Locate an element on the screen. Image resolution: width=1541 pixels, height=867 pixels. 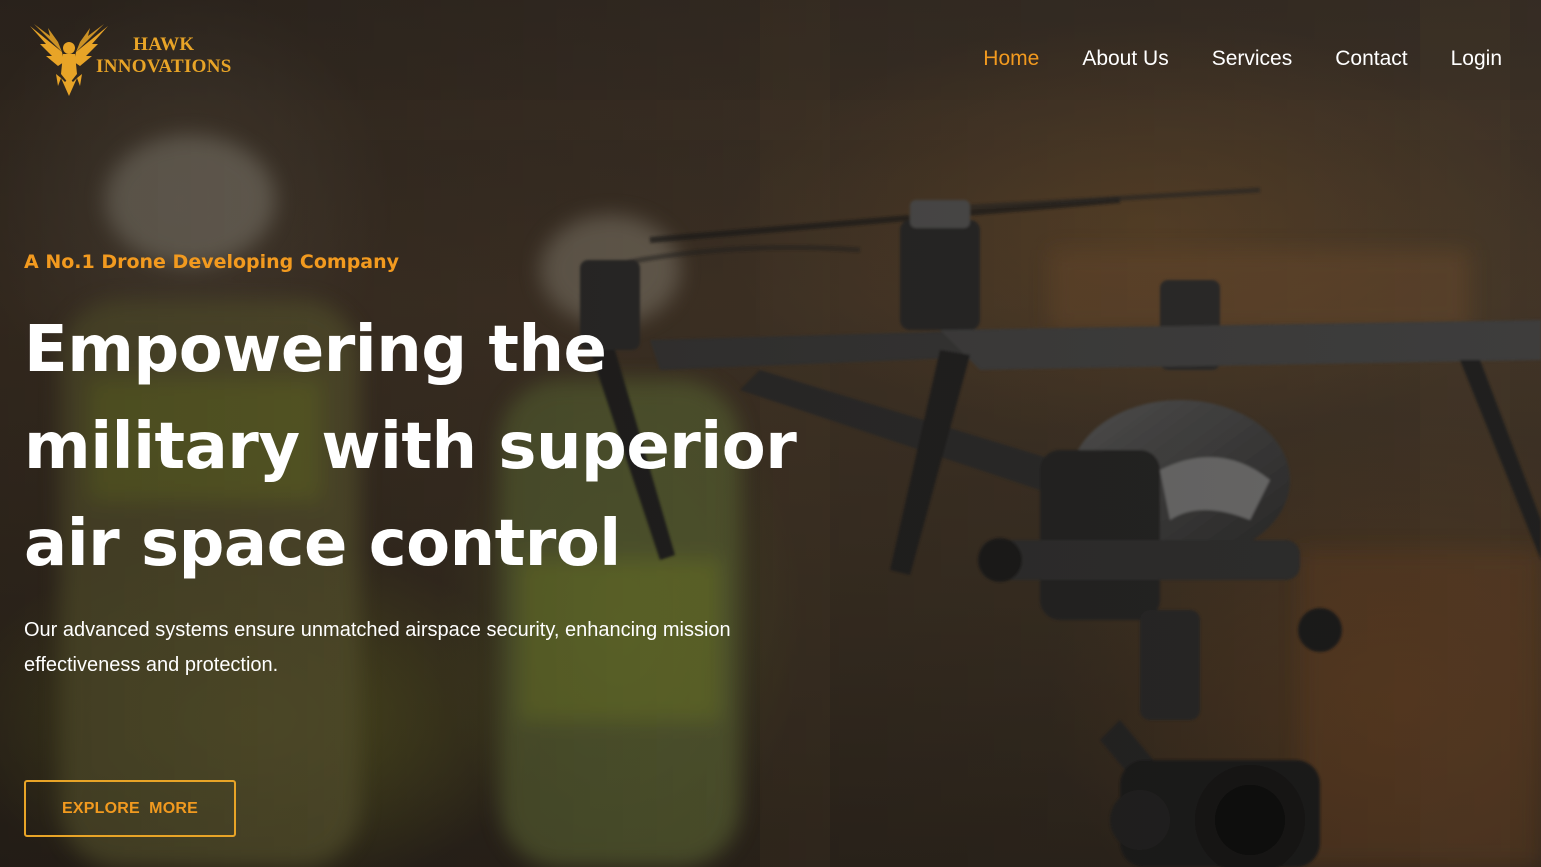
brand-name-line1: HAWK is located at coordinates (164, 44).